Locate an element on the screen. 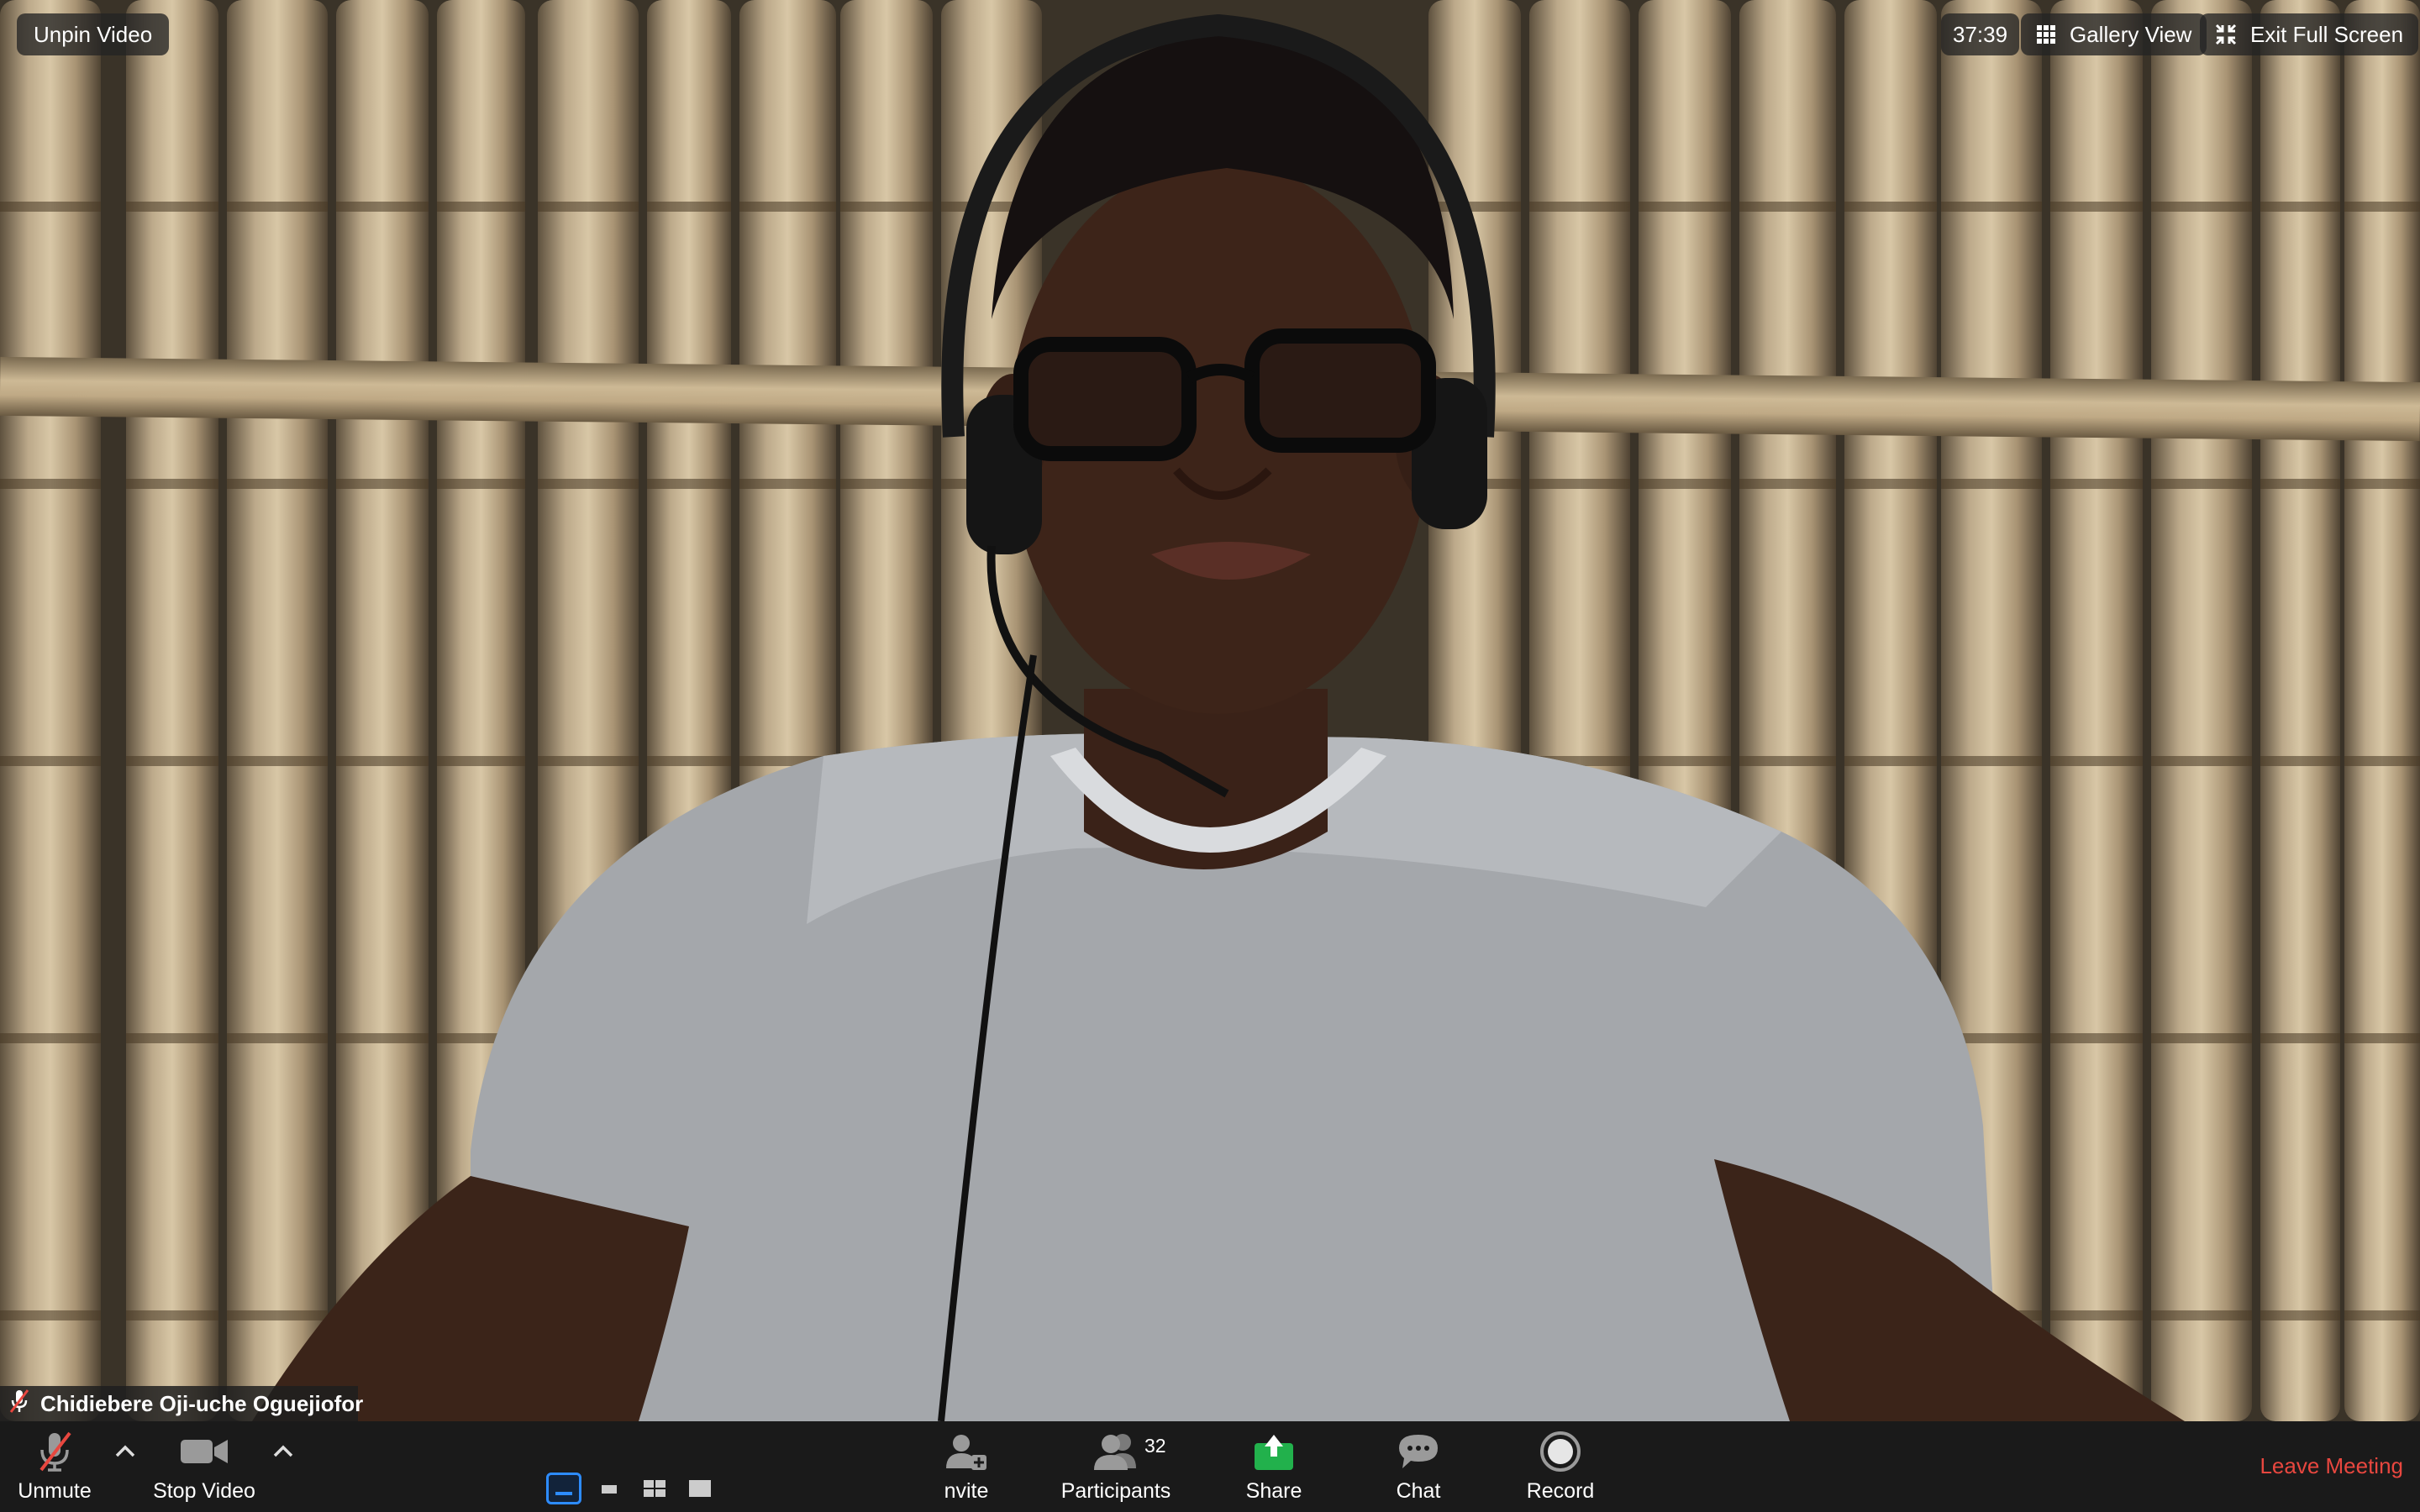  share-button: Share is located at coordinates (1273, 1466).